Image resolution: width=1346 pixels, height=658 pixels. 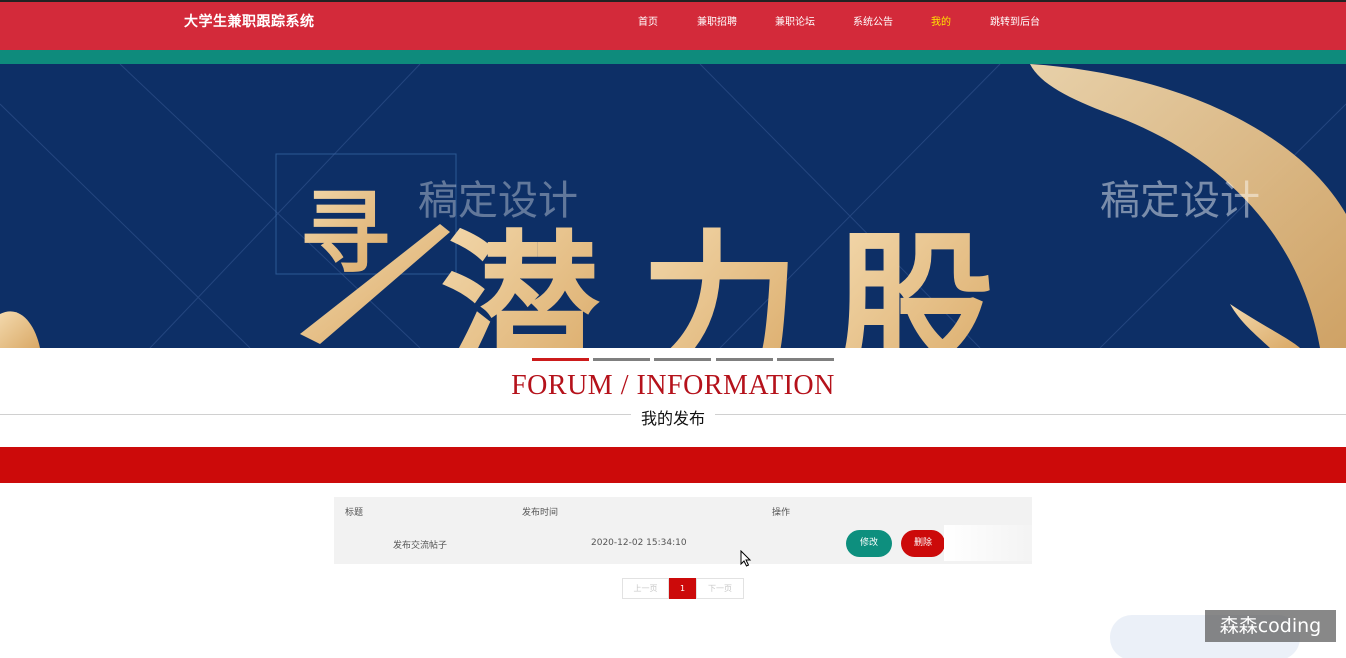 I want to click on site-header: 大学生兼职跟踪系统 首页 兼职招聘 兼职论坛 系统公告 我的 跳转到后台, so click(x=673, y=26).